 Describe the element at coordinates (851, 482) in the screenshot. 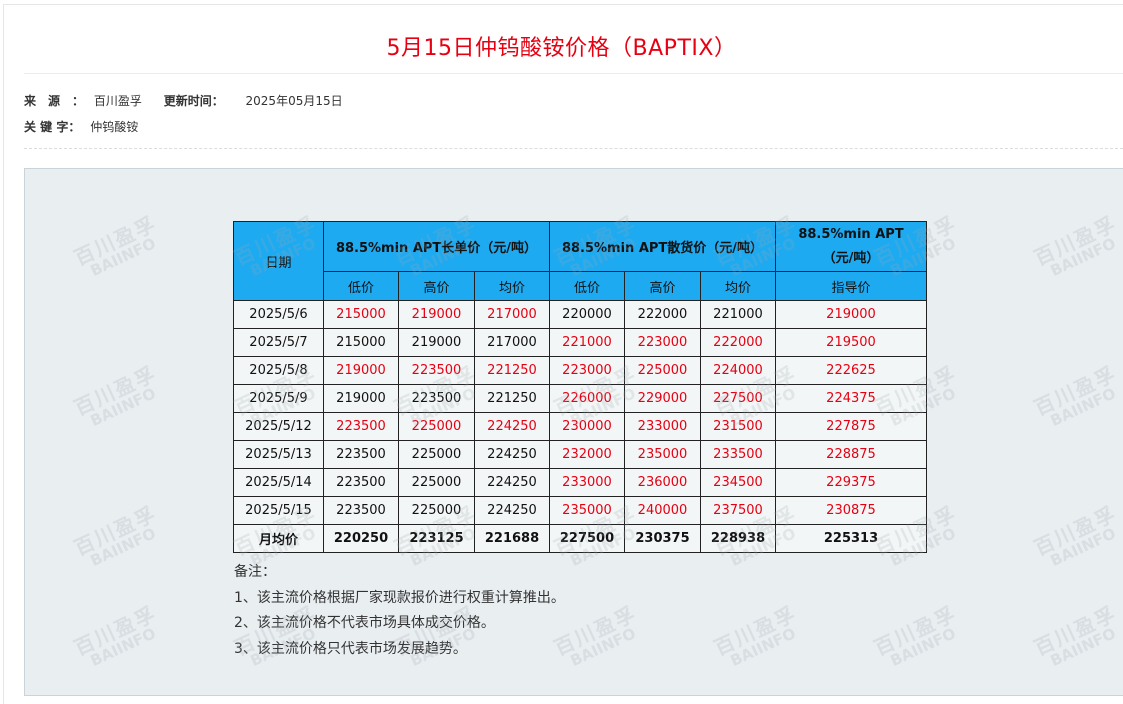

I see `price-cell: 229375` at that location.